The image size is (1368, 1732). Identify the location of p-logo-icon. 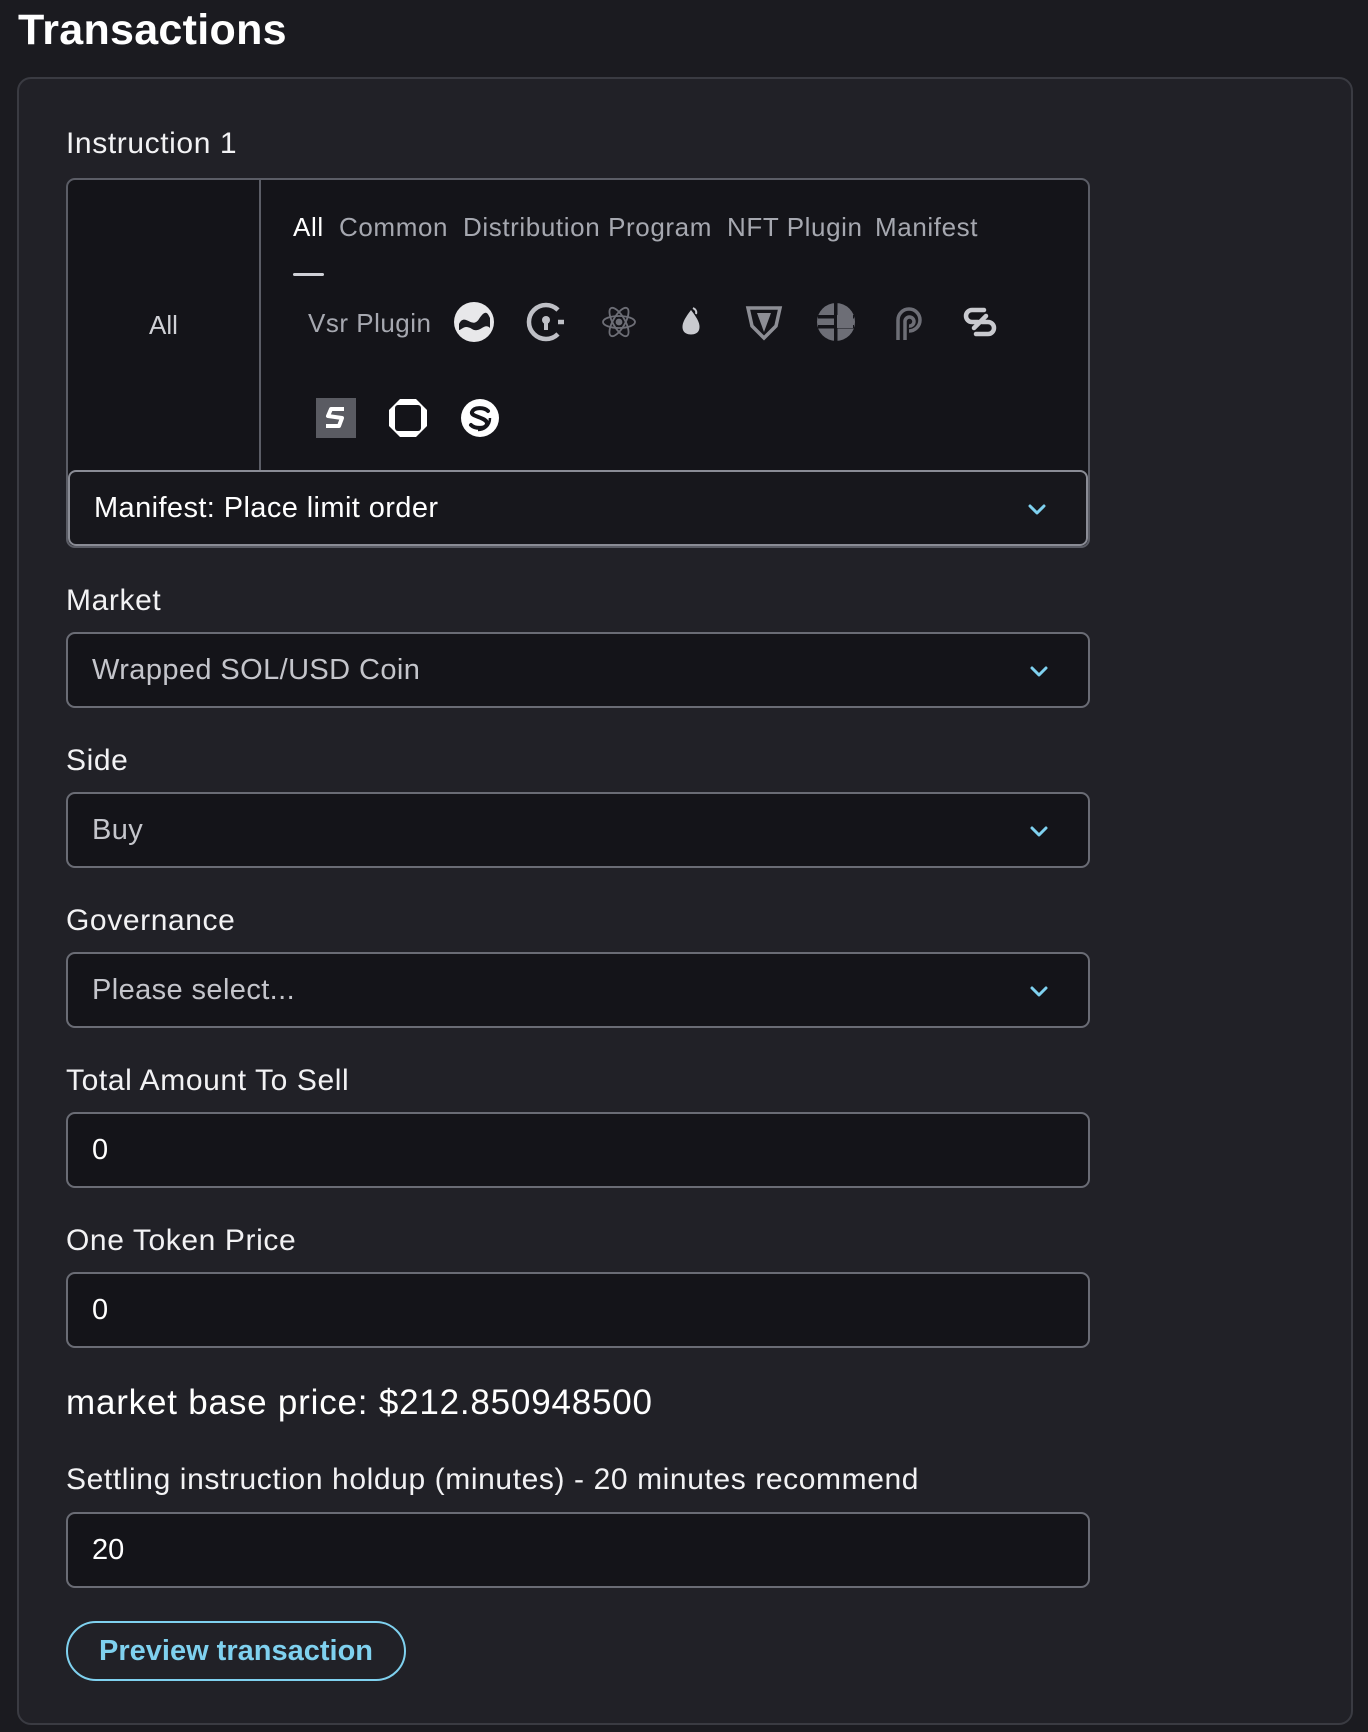
(908, 322).